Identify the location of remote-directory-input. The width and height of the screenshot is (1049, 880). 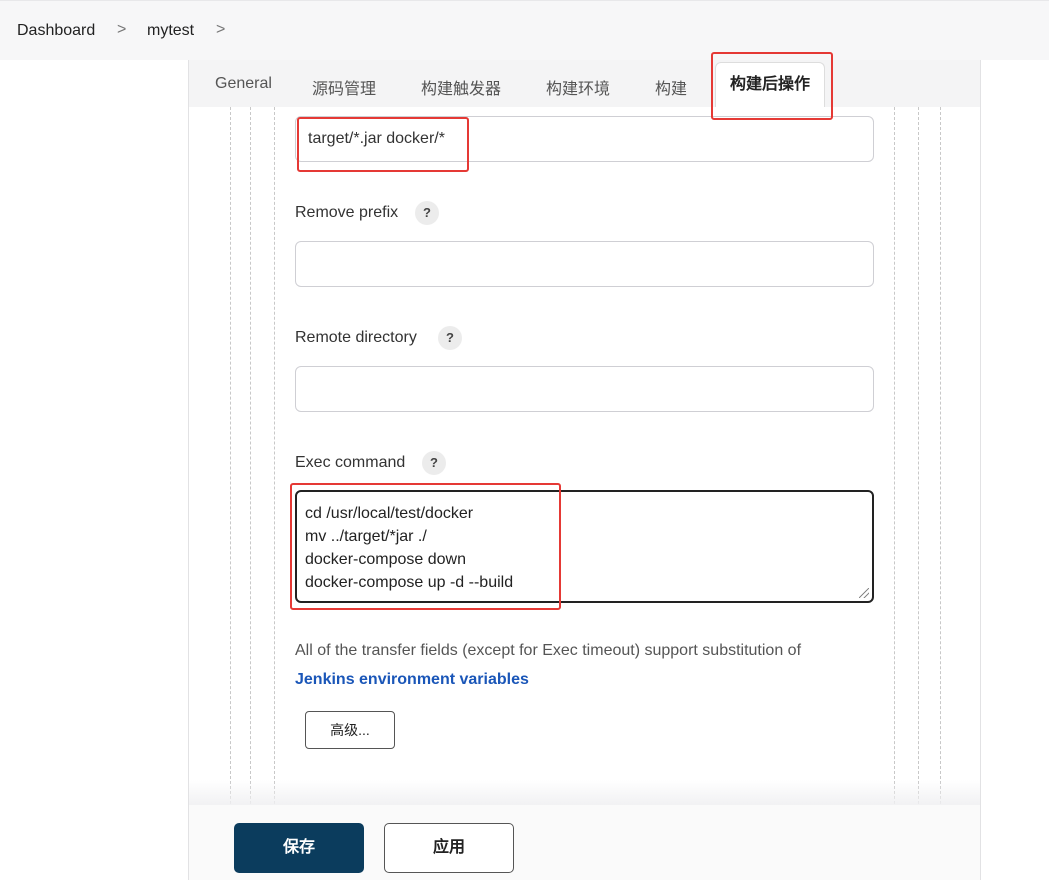
(584, 389).